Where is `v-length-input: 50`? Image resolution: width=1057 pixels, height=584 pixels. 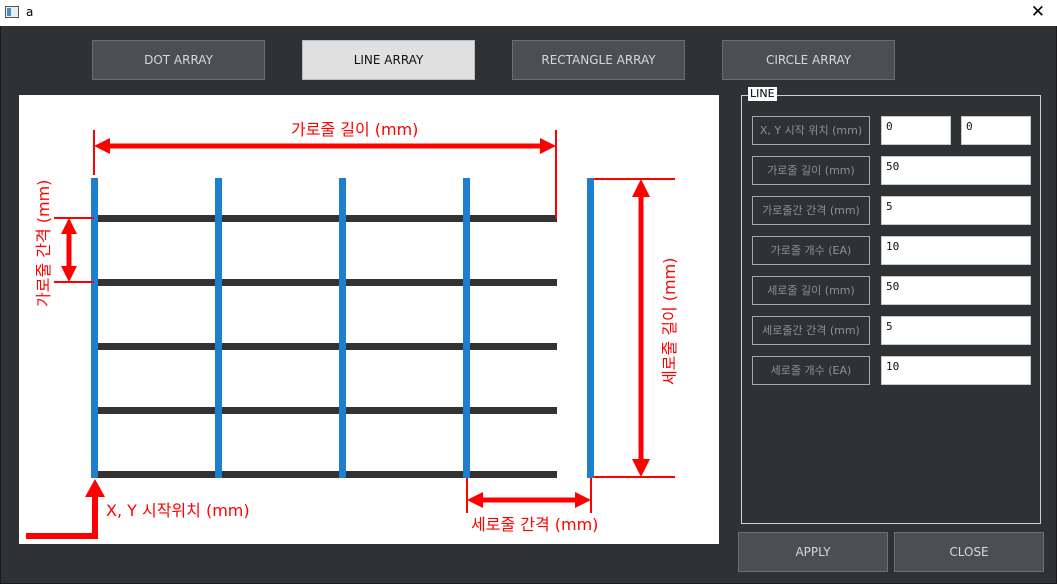 v-length-input: 50 is located at coordinates (956, 290).